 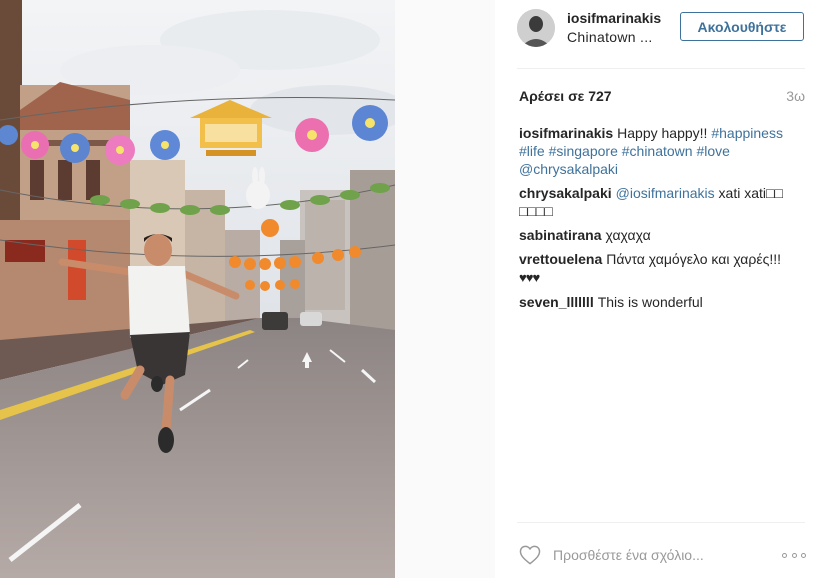 I want to click on comment-input, so click(x=643, y=555).